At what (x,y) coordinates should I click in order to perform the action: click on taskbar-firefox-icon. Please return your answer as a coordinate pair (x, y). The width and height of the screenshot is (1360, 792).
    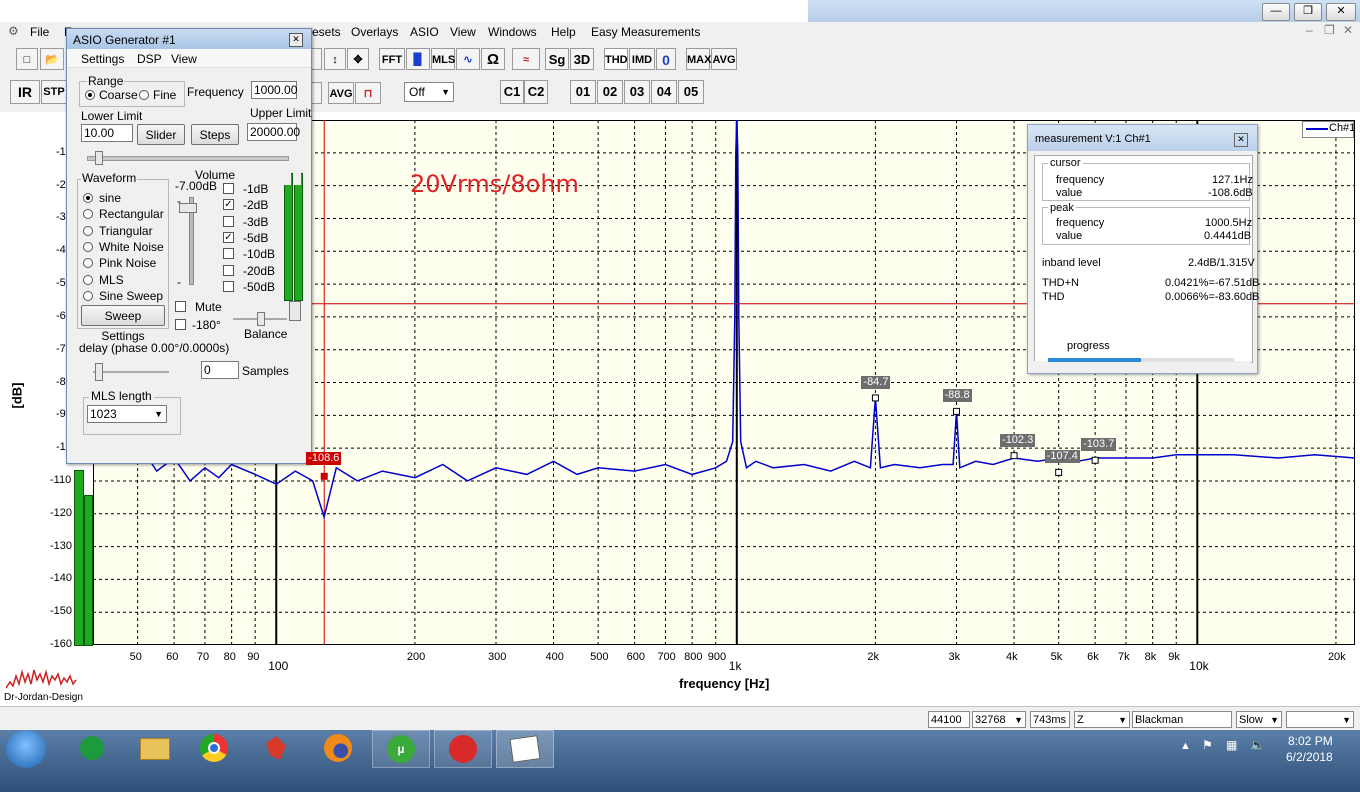
    Looking at the image, I should click on (338, 748).